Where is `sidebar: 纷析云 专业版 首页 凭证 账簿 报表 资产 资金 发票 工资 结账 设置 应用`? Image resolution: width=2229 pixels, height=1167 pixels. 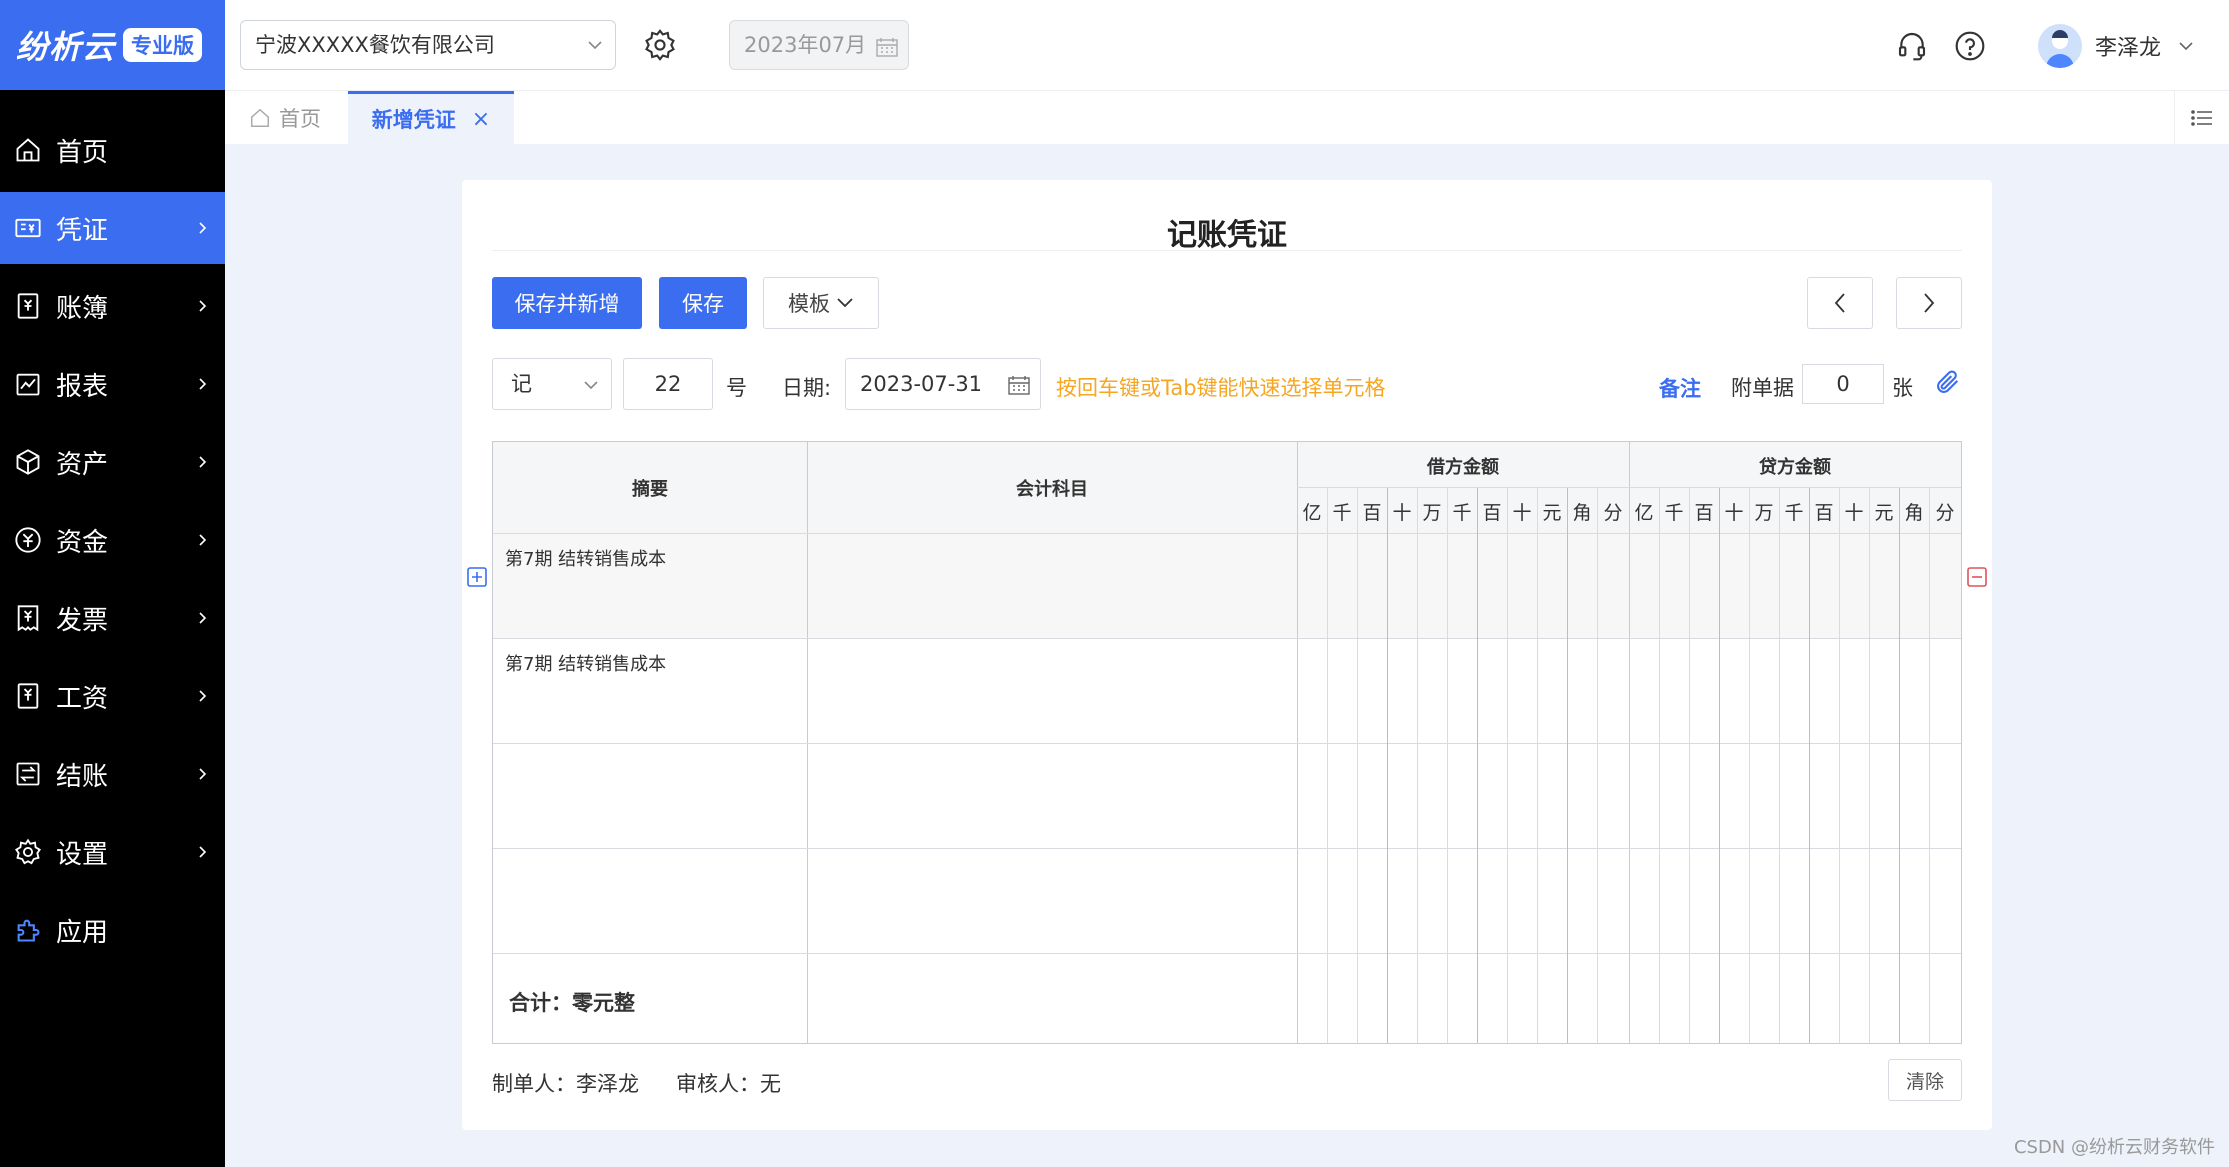
sidebar: 纷析云 专业版 首页 凭证 账簿 报表 资产 资金 发票 工资 结账 设置 应用 is located at coordinates (112, 583).